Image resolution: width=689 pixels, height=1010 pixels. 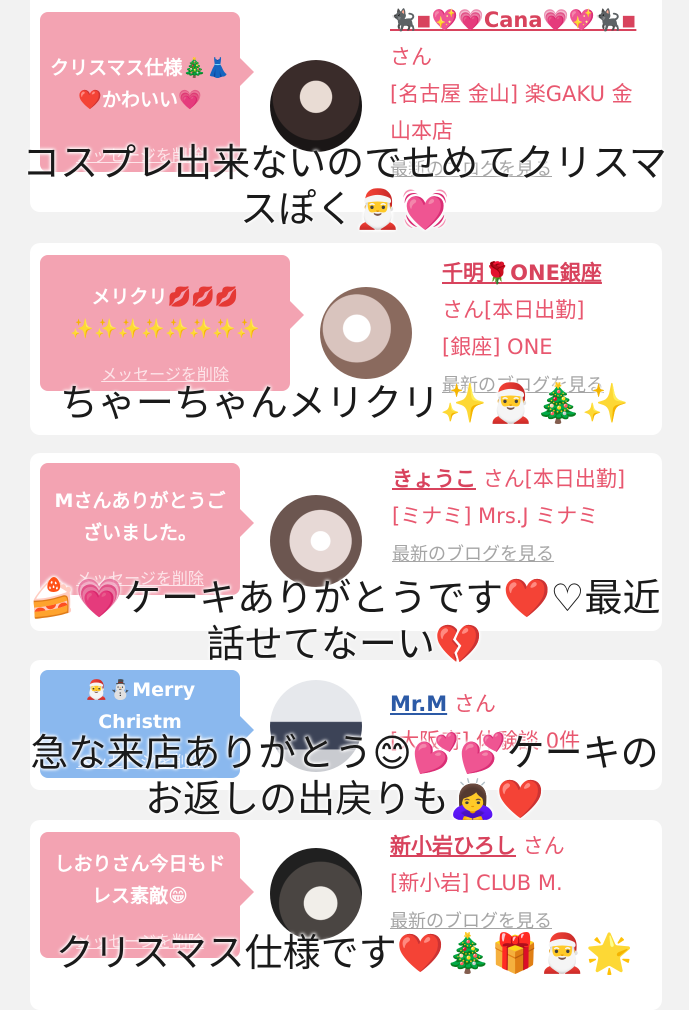 I want to click on message-text: メリクリ💋💋💋✨✨✨✨✨✨✨✨, so click(x=165, y=313).